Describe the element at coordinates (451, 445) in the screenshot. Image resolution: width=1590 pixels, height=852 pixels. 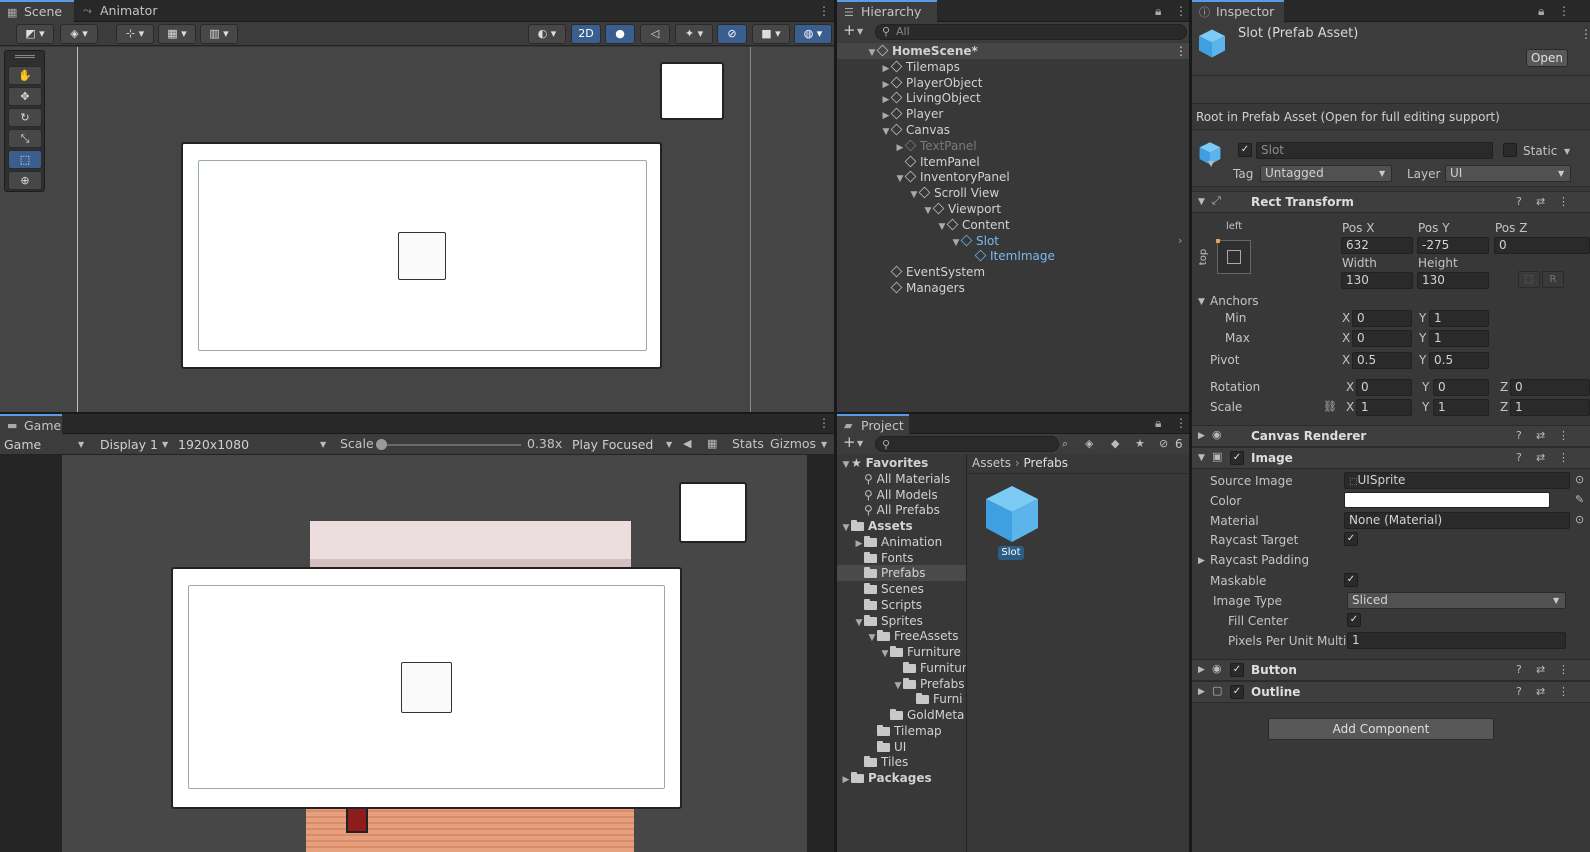
I see `scale-slider-track` at that location.